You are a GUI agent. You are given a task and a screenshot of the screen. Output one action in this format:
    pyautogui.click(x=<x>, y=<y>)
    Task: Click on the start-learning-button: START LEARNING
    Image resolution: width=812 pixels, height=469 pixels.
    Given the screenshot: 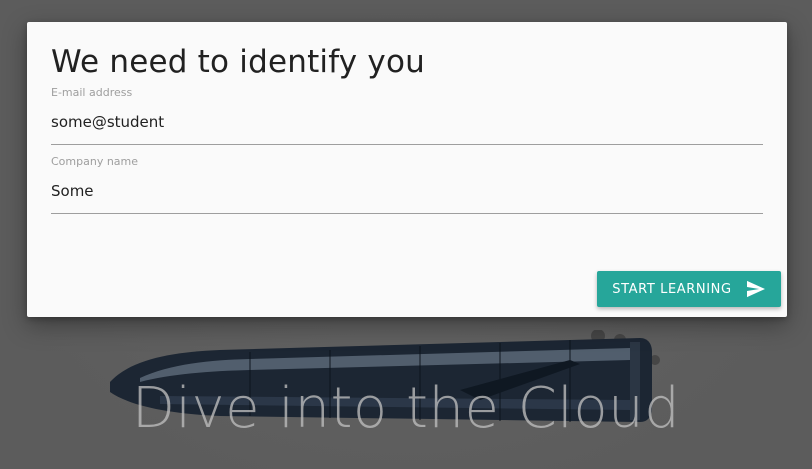 What is the action you would take?
    pyautogui.click(x=689, y=289)
    